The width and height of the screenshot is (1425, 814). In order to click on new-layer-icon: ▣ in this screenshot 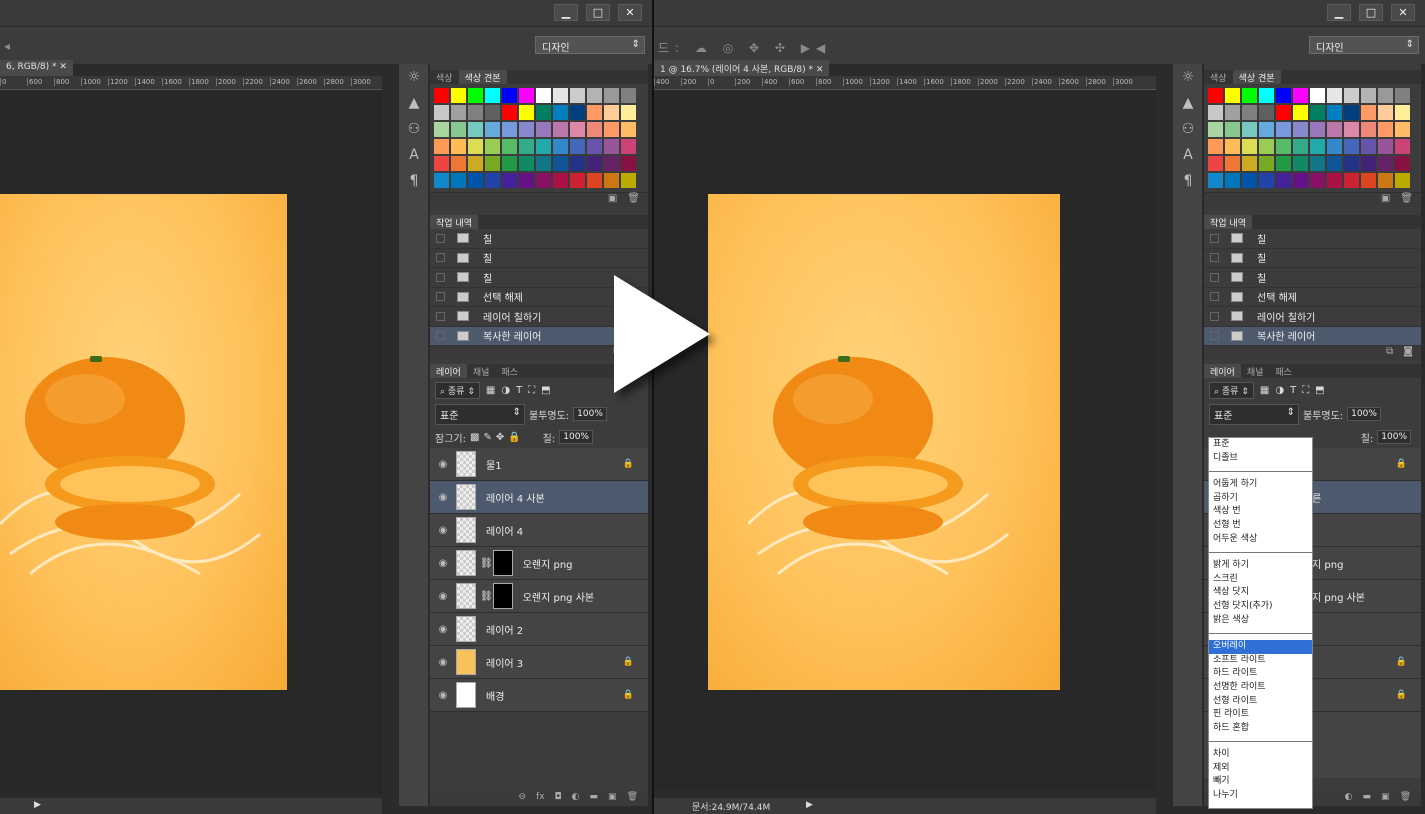, I will do `click(1385, 799)`.